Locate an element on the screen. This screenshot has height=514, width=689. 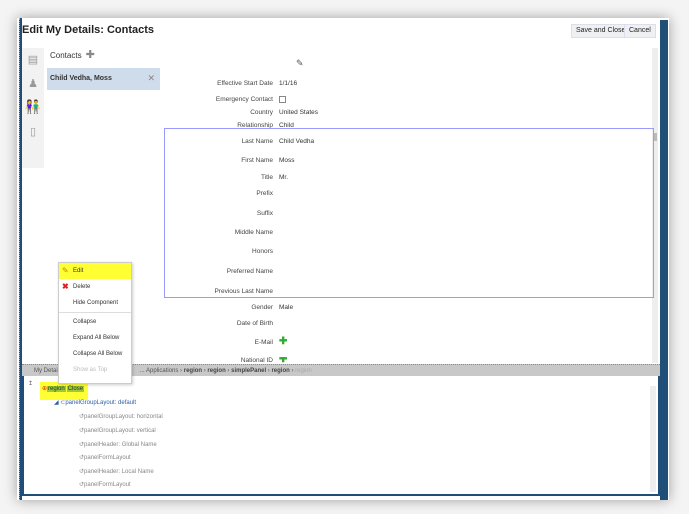
menu-item-hide-component: Hide Component is located at coordinates (95, 303).